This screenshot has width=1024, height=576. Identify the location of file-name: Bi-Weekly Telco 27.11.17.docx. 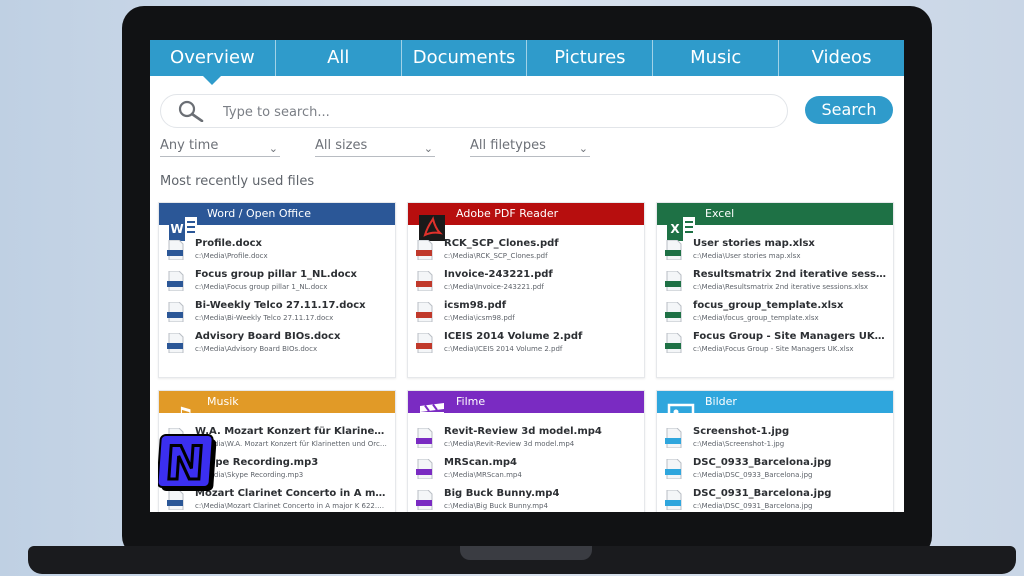
(280, 305).